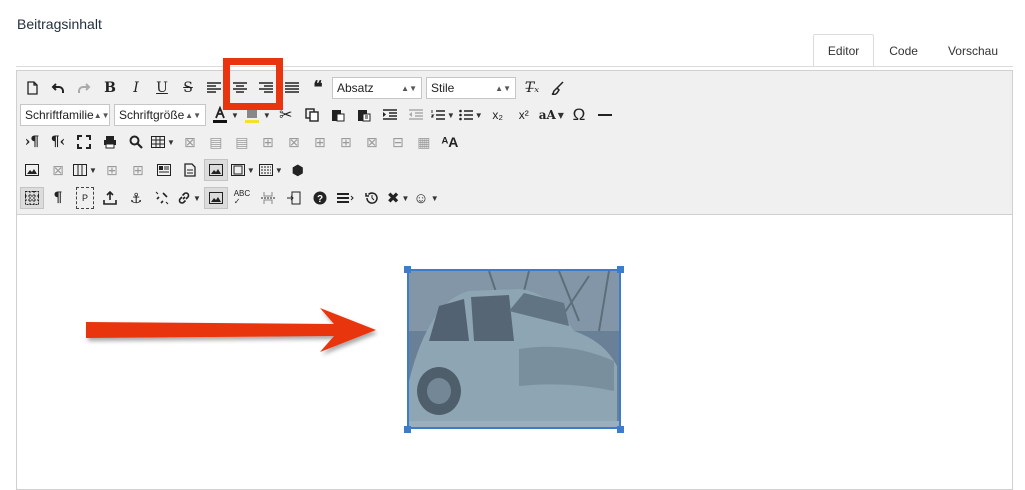 The width and height of the screenshot is (1025, 490). I want to click on quote-icon: ❝, so click(318, 88).